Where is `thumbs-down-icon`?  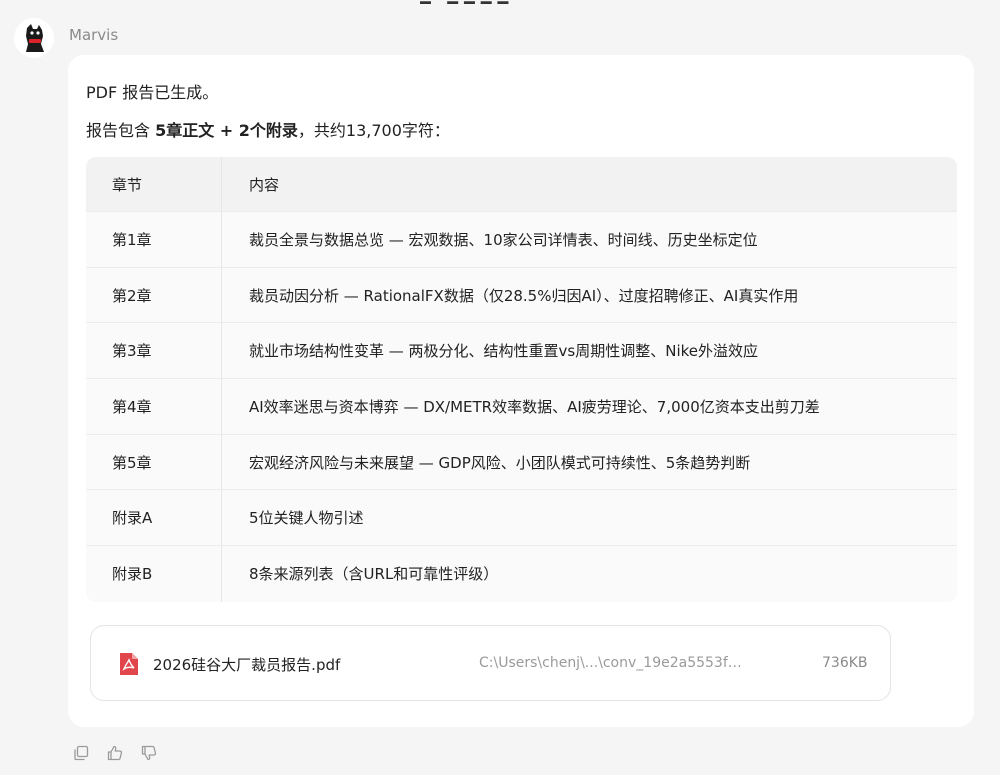
thumbs-down-icon is located at coordinates (149, 753).